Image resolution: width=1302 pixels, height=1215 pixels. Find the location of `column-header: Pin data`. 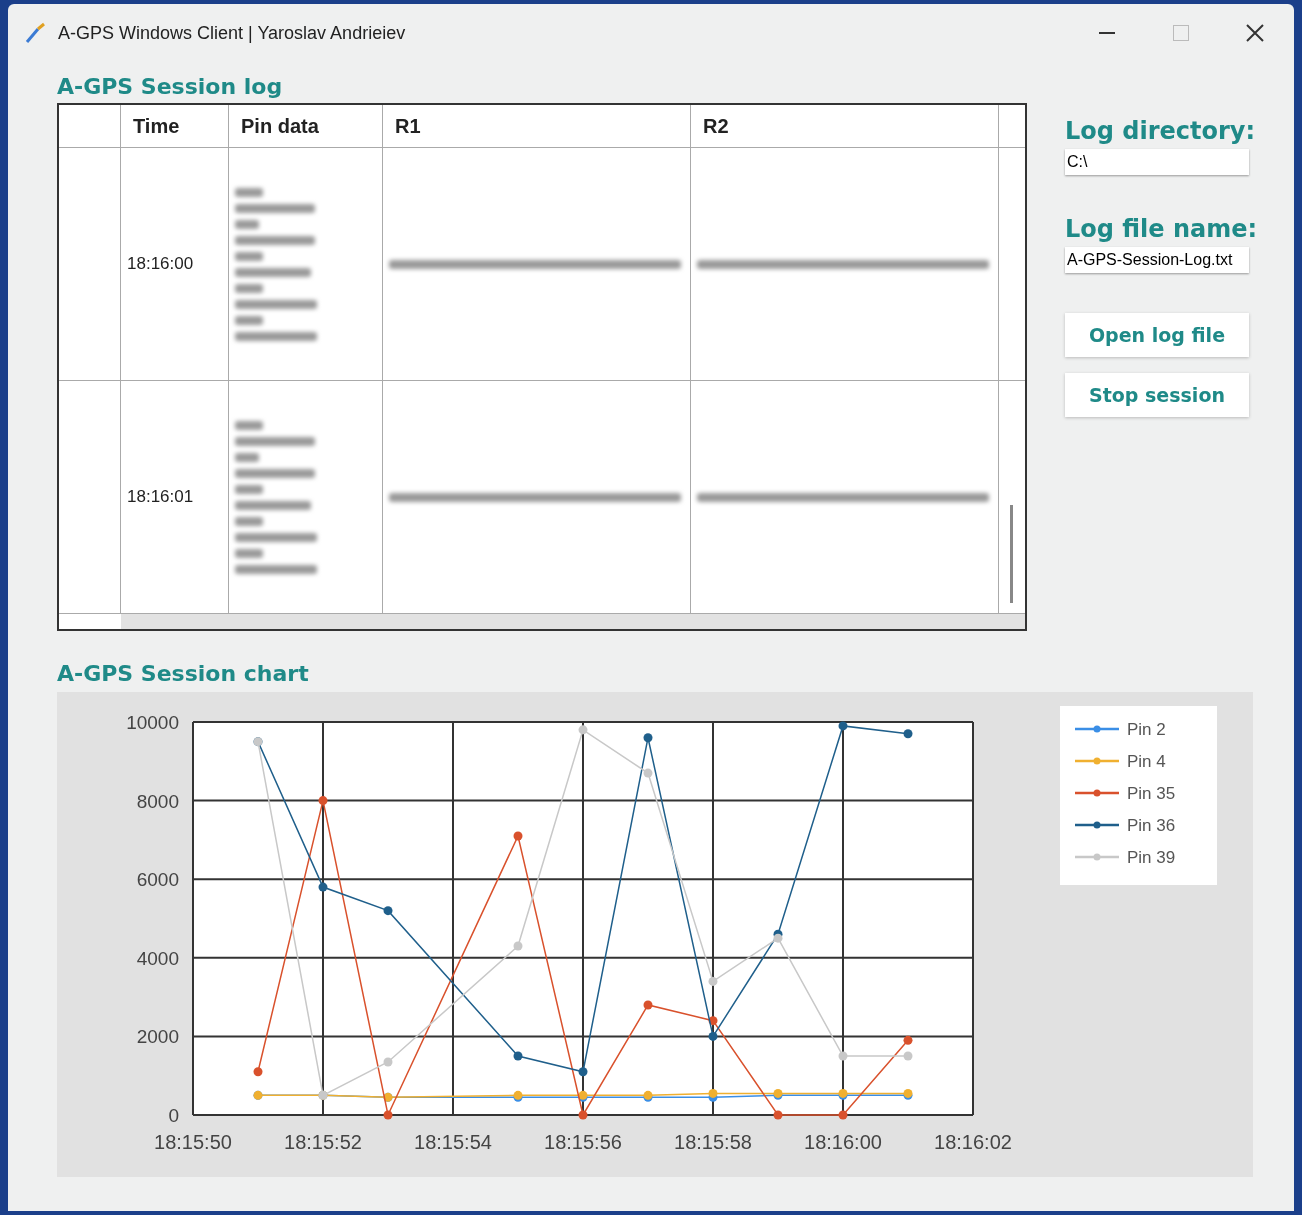

column-header: Pin data is located at coordinates (306, 126).